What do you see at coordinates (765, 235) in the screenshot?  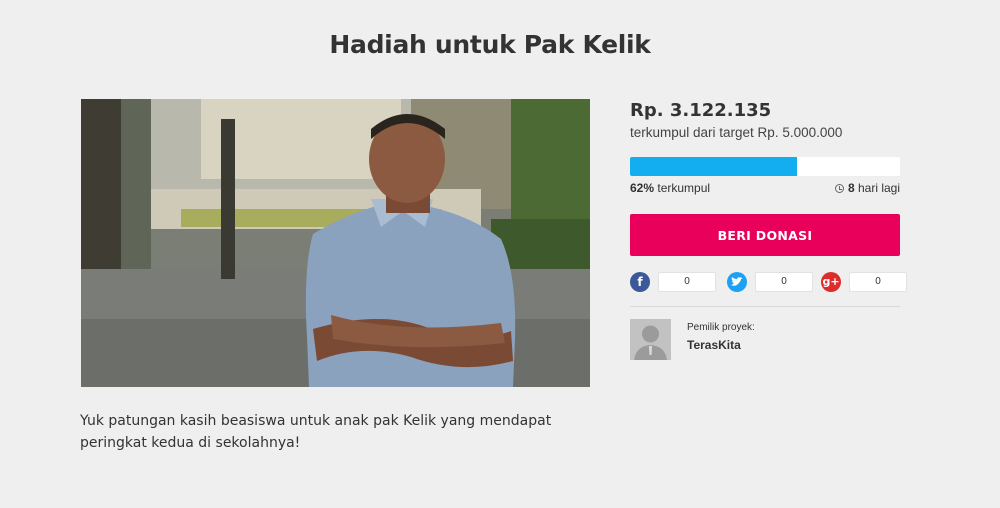 I see `donate-button: BERI DONASI` at bounding box center [765, 235].